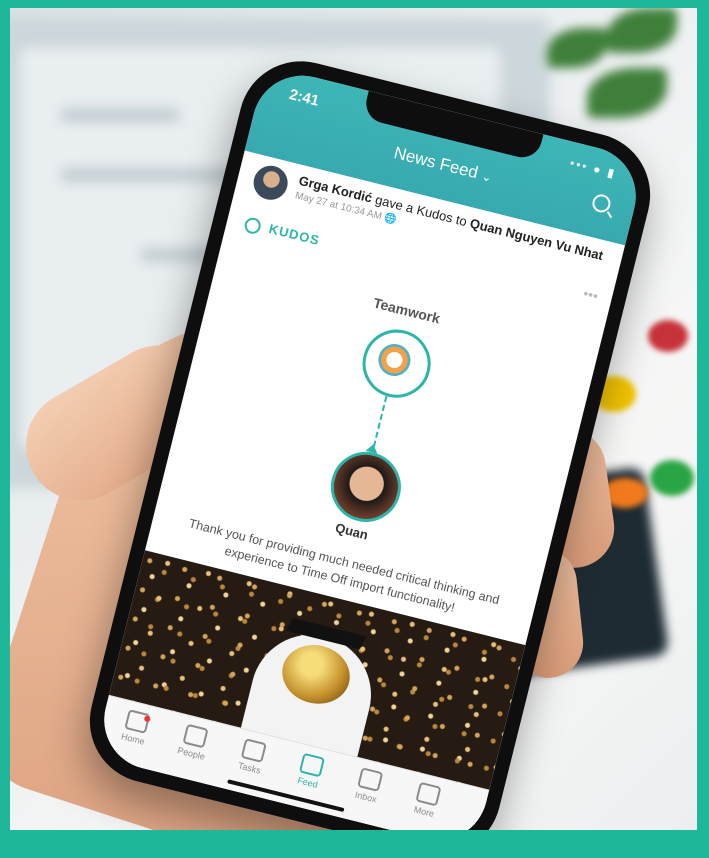 This screenshot has height=858, width=709. Describe the element at coordinates (436, 163) in the screenshot. I see `news-feed-title: News Feed` at that location.